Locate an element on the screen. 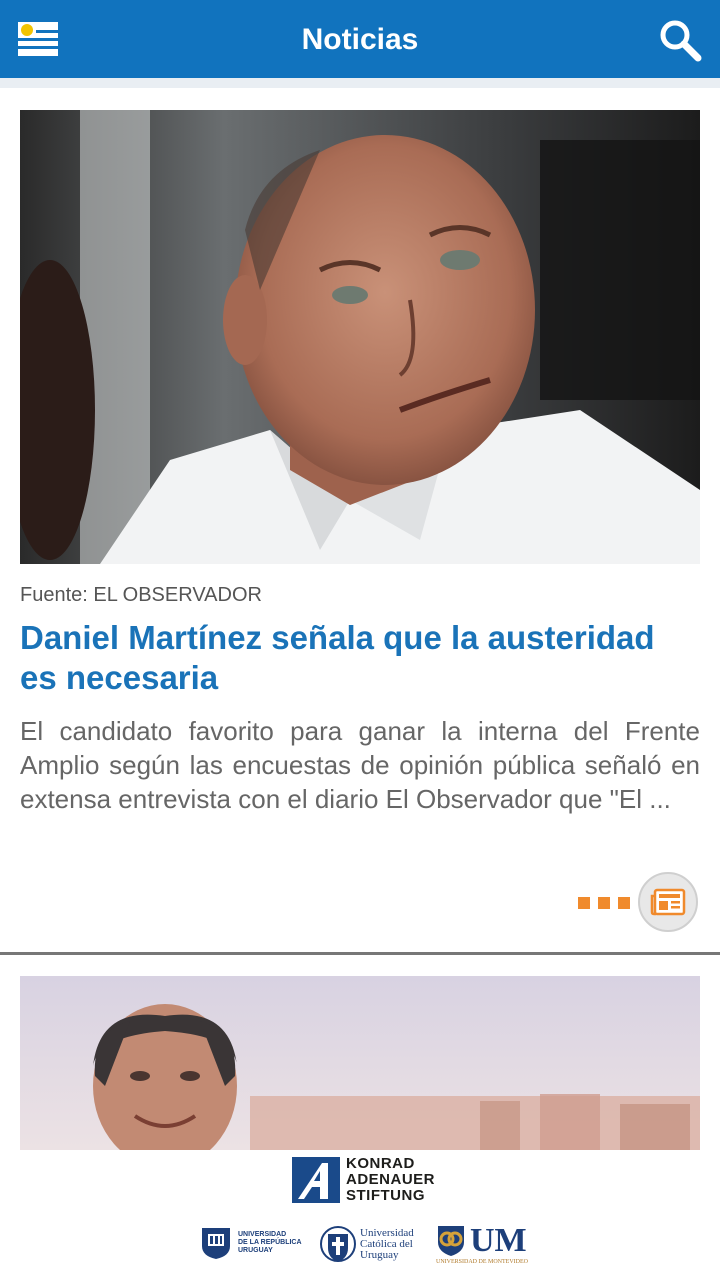 This screenshot has height=1280, width=720. kas-logo: KONRAD ADENAUER STIFTUNG is located at coordinates (363, 1180).